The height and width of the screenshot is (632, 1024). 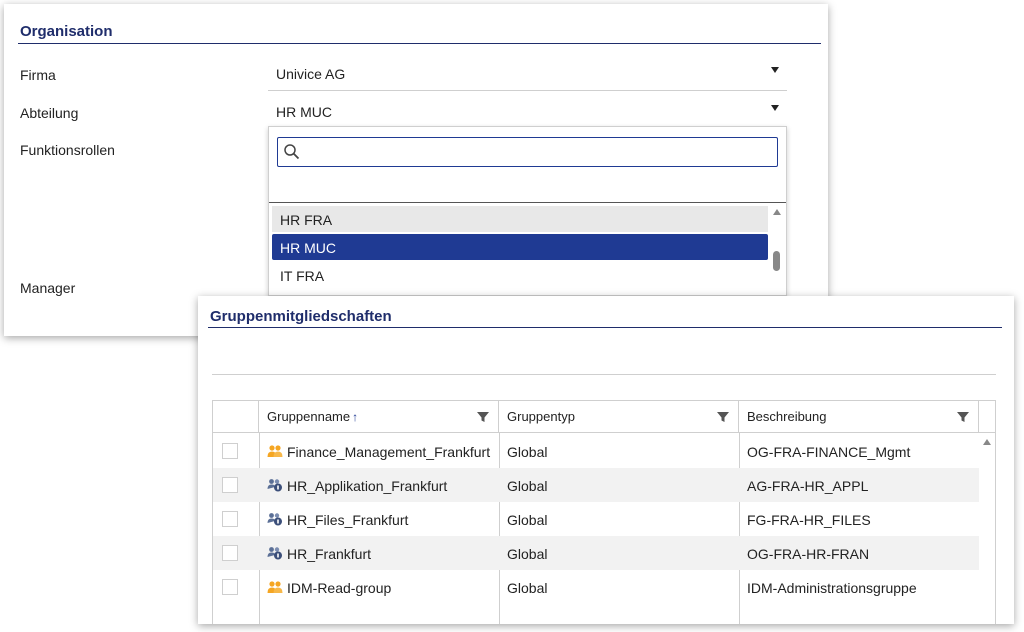 What do you see at coordinates (67, 150) in the screenshot?
I see `funktionsrollen-label: Funktionsrollen` at bounding box center [67, 150].